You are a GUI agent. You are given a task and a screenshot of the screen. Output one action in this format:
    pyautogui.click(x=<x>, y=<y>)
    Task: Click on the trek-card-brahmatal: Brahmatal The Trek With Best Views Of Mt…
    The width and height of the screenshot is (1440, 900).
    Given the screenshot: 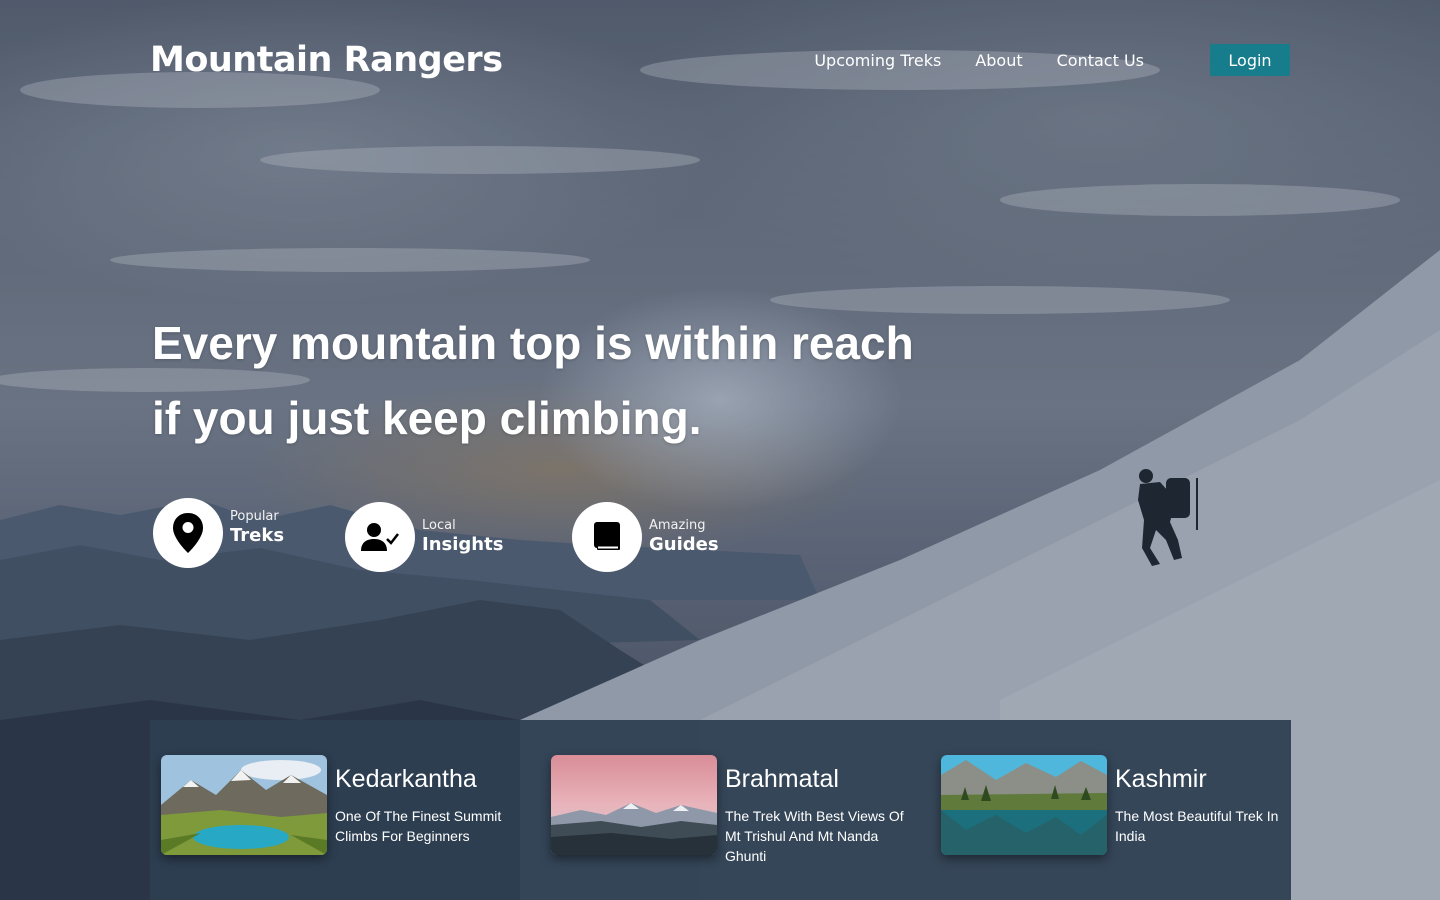 What is the action you would take?
    pyautogui.click(x=728, y=810)
    